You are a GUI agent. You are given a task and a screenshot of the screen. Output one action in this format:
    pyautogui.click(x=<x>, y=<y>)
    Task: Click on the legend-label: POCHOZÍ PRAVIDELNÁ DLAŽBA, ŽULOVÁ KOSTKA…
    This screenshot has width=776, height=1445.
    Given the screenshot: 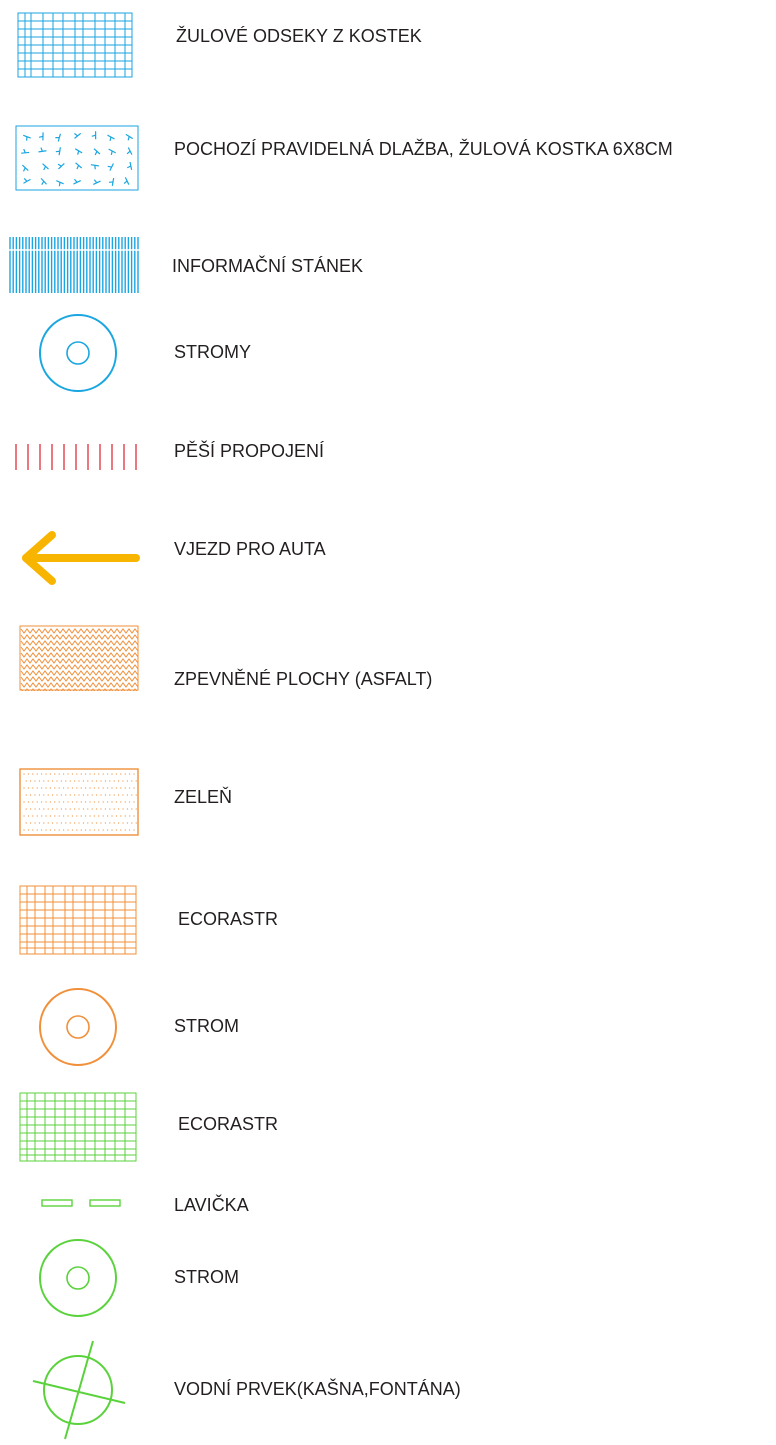 What is the action you would take?
    pyautogui.click(x=423, y=149)
    